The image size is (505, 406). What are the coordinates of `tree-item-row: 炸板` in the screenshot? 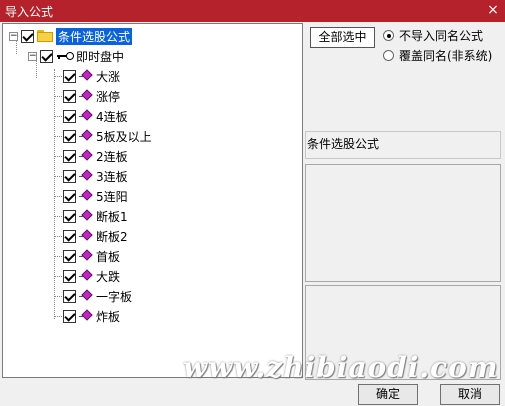 It's located at (91, 316).